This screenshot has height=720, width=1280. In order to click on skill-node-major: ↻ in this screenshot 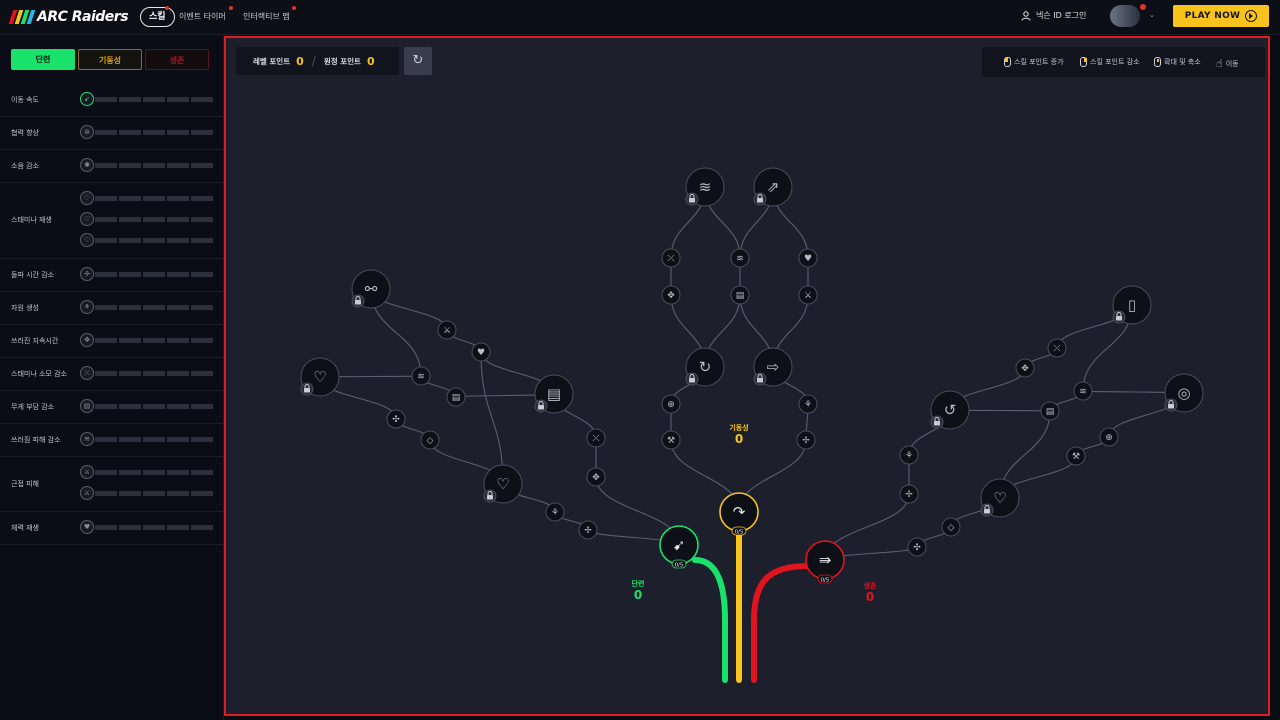, I will do `click(705, 367)`.